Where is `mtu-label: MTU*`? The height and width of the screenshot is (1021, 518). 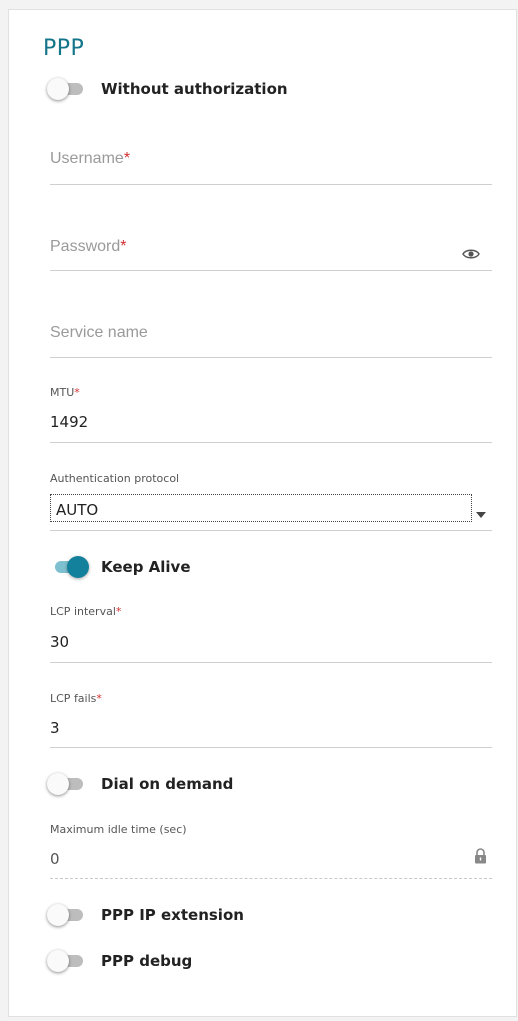
mtu-label: MTU* is located at coordinates (65, 392).